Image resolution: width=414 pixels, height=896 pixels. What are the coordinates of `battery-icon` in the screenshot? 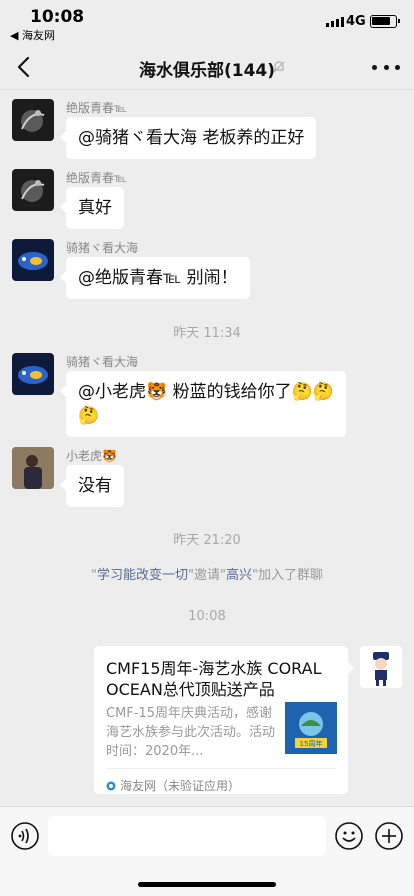 It's located at (385, 21).